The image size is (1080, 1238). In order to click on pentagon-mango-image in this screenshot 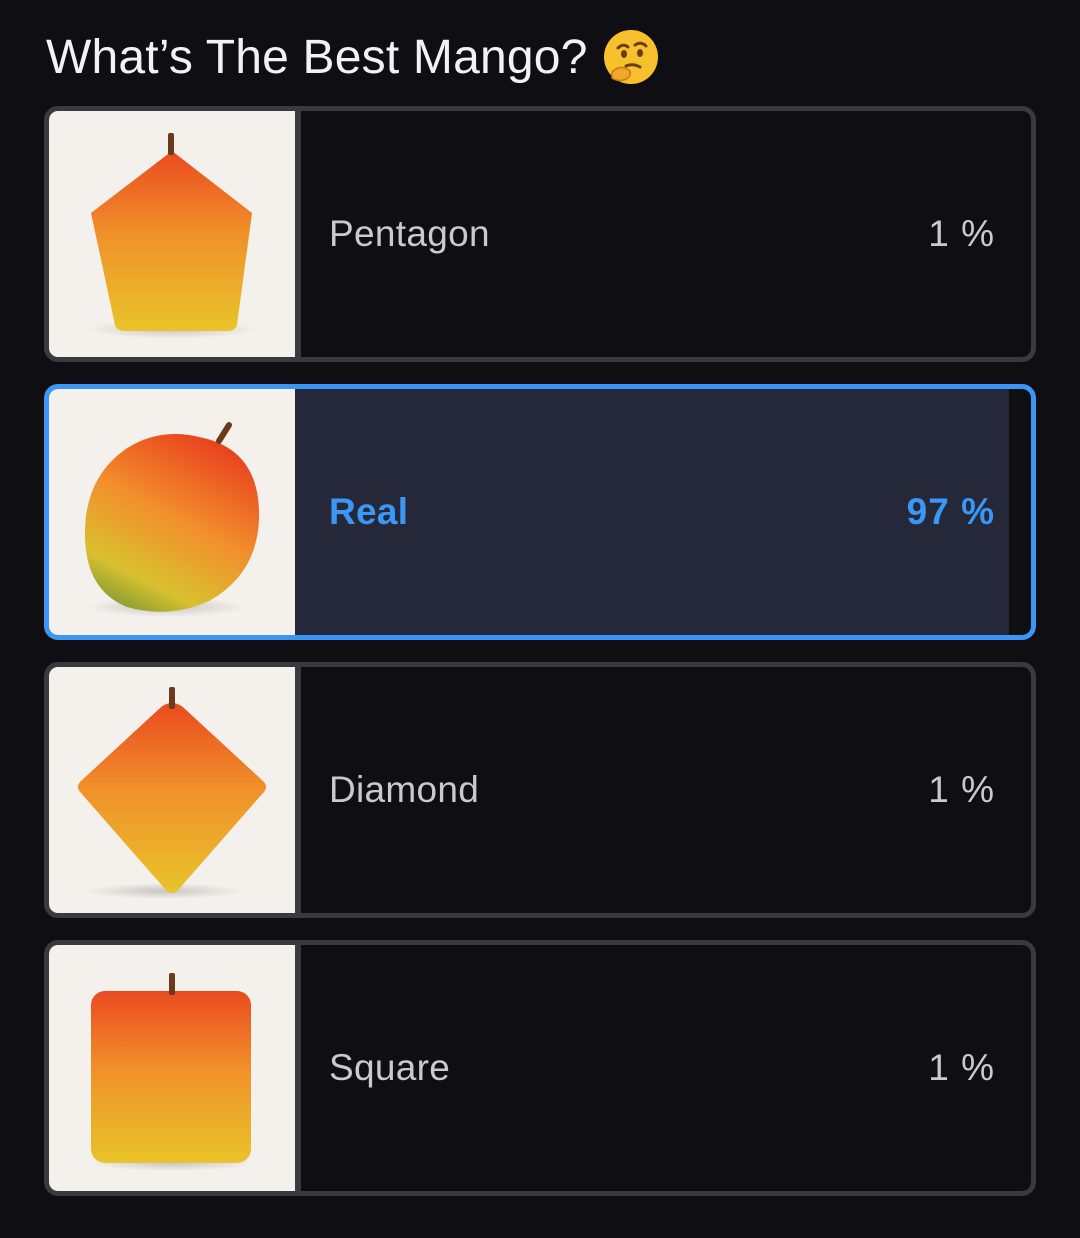, I will do `click(172, 234)`.